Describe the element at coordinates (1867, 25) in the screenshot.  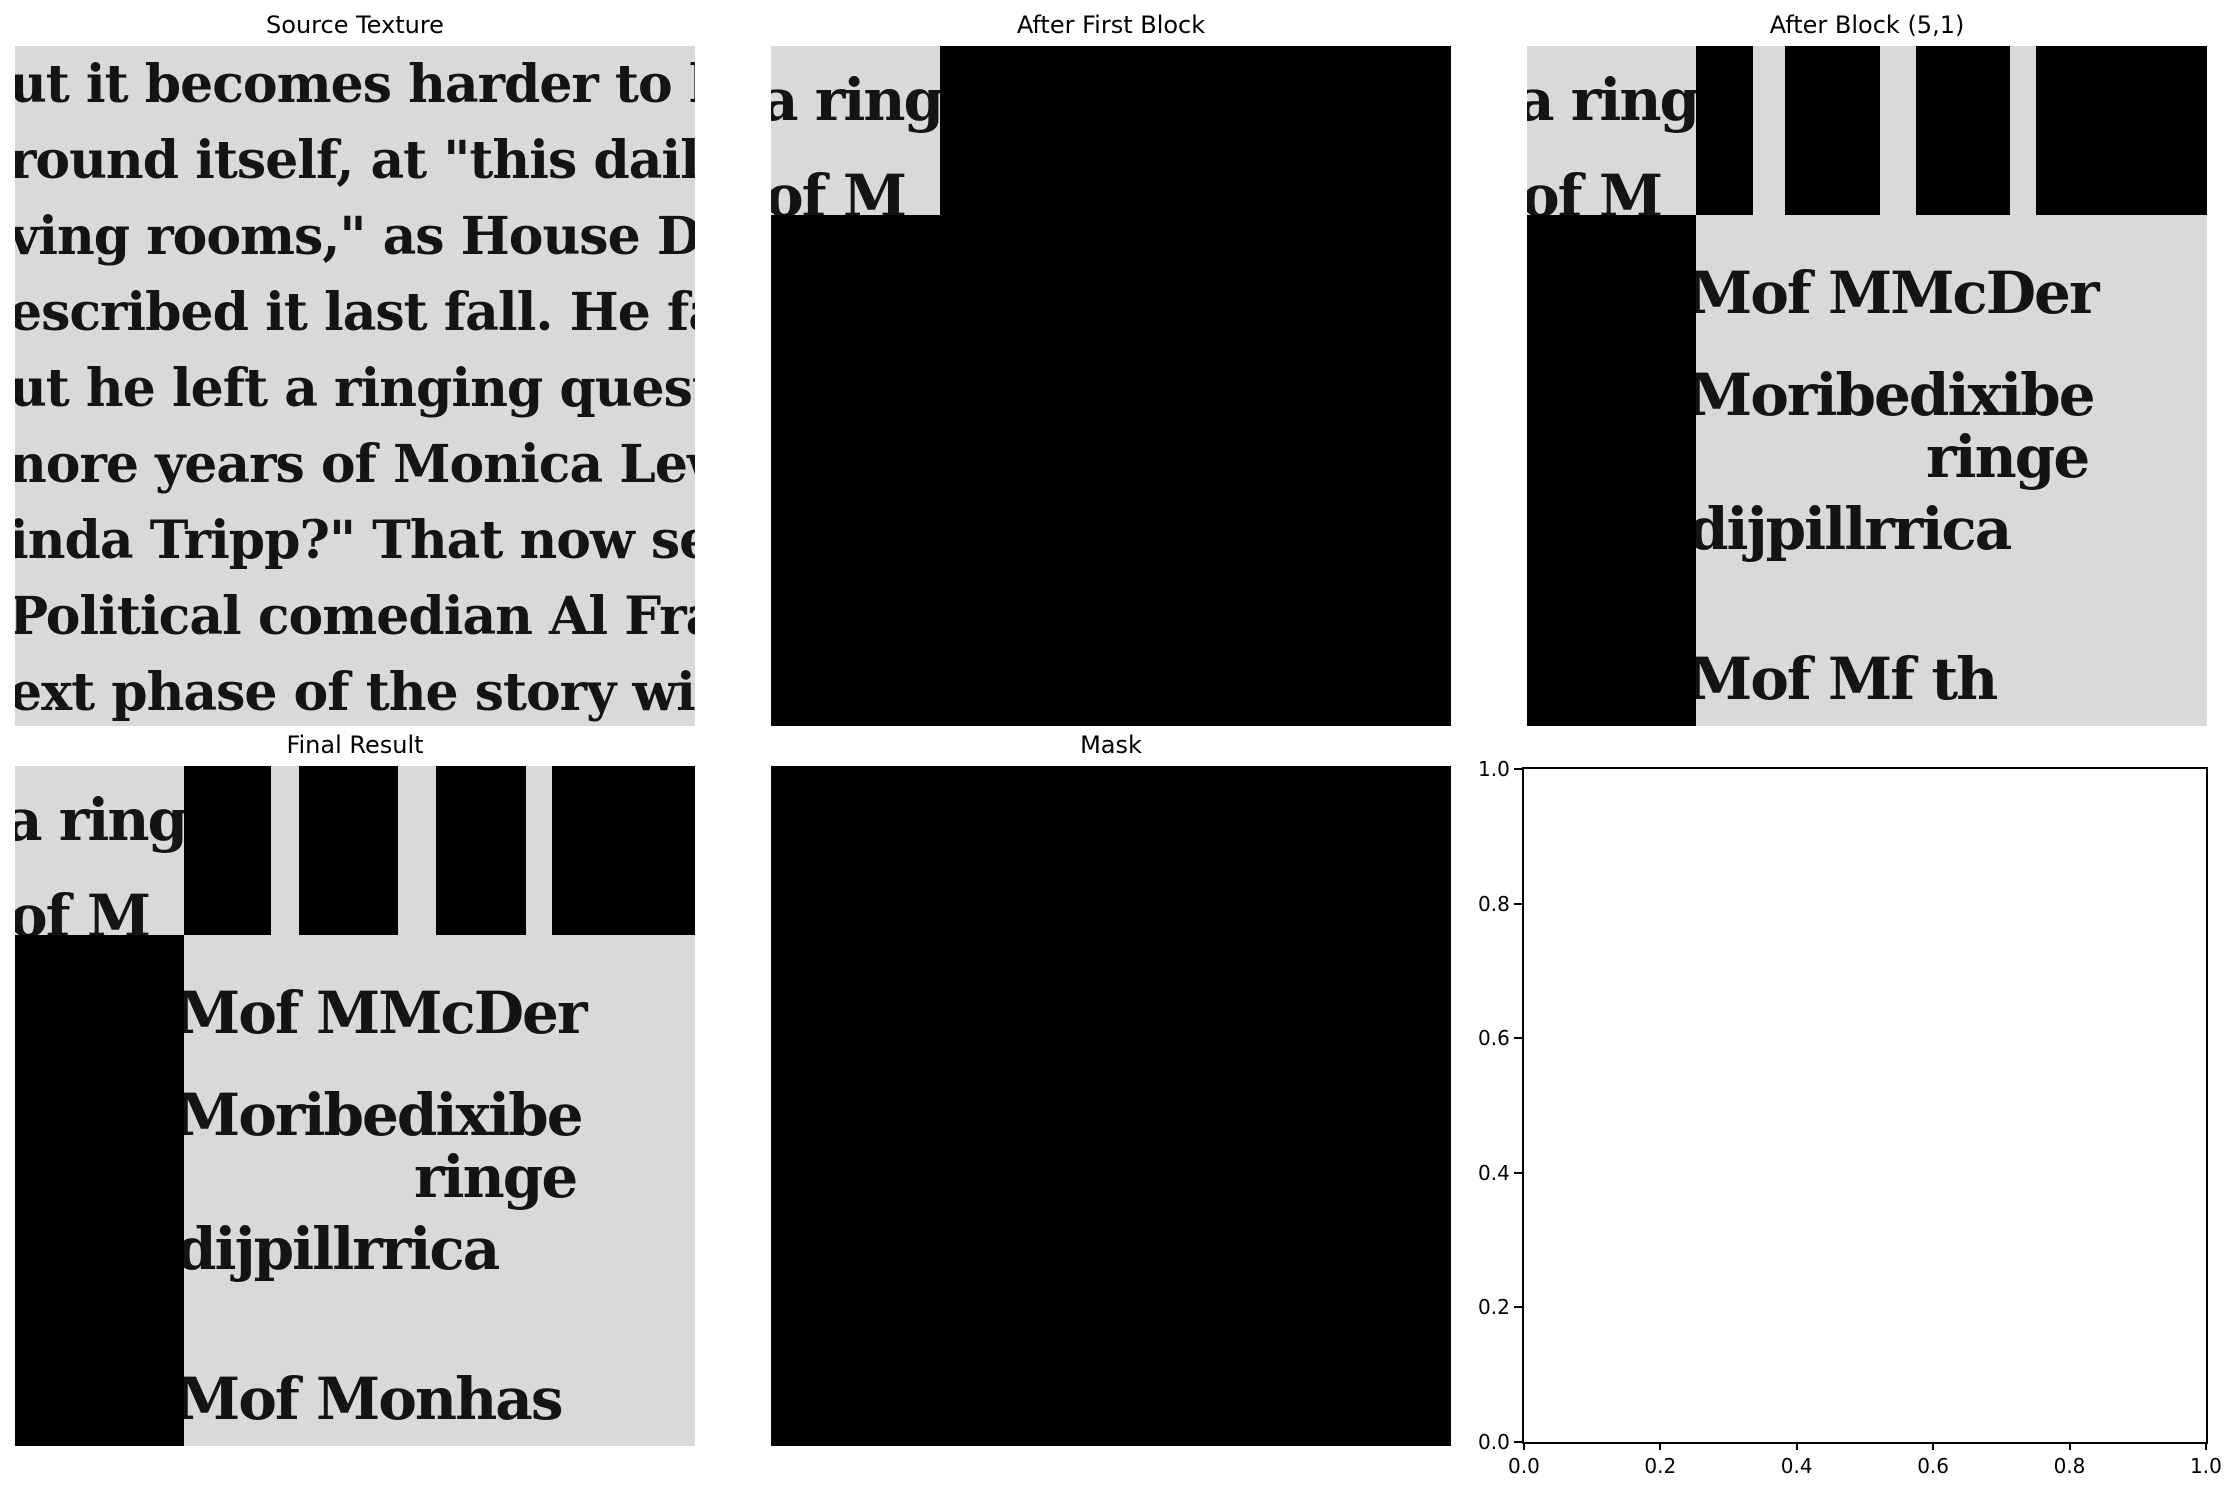
I see `after-block-5-1-title: After Block (5,1)` at that location.